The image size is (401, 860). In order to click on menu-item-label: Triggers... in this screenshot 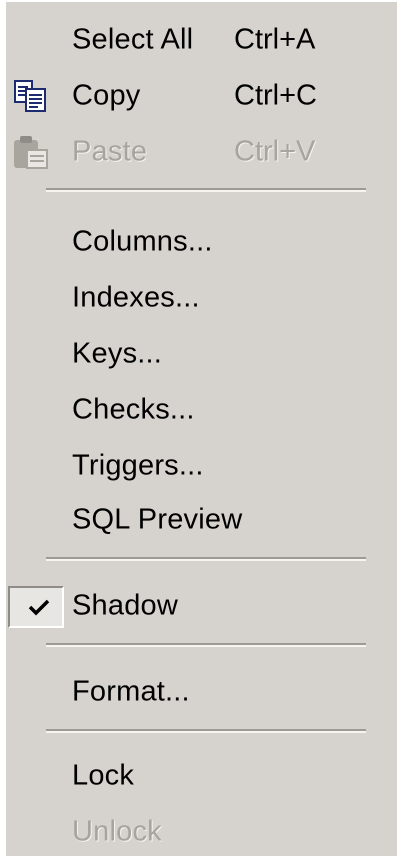, I will do `click(138, 465)`.